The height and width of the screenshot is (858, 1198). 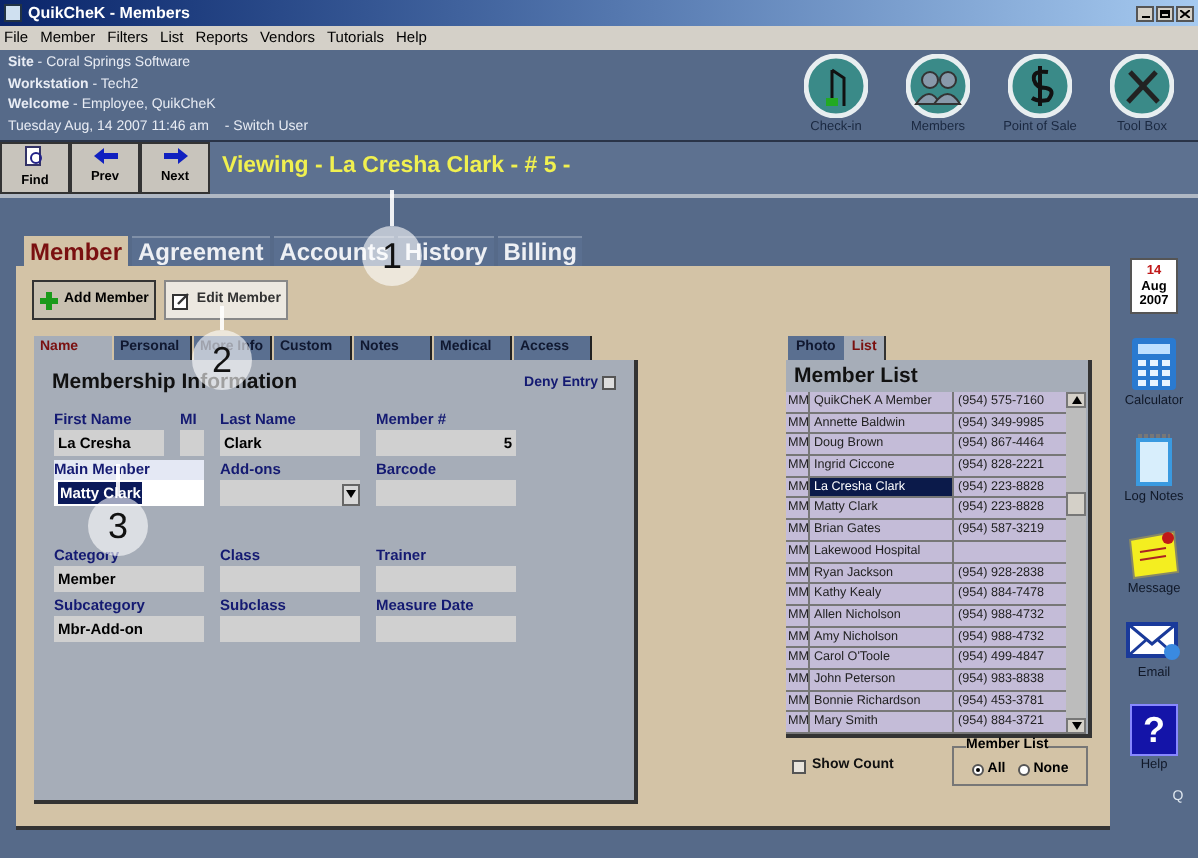 What do you see at coordinates (105, 156) in the screenshot?
I see `left-arrow-icon` at bounding box center [105, 156].